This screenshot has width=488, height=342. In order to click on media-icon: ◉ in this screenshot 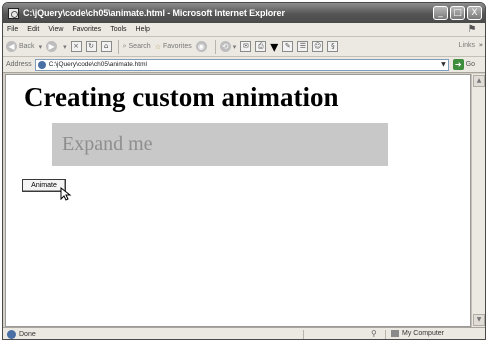, I will do `click(201, 46)`.